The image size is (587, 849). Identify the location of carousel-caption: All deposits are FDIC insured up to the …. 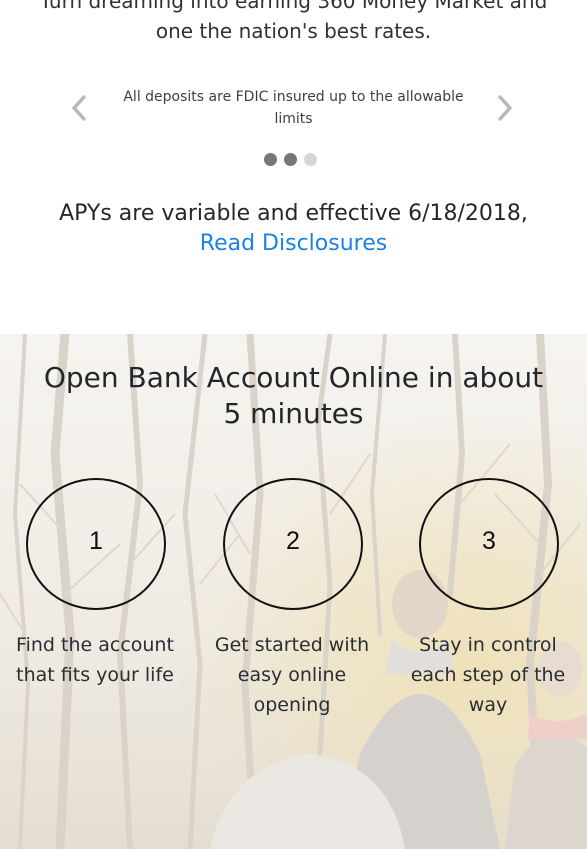
(293, 108).